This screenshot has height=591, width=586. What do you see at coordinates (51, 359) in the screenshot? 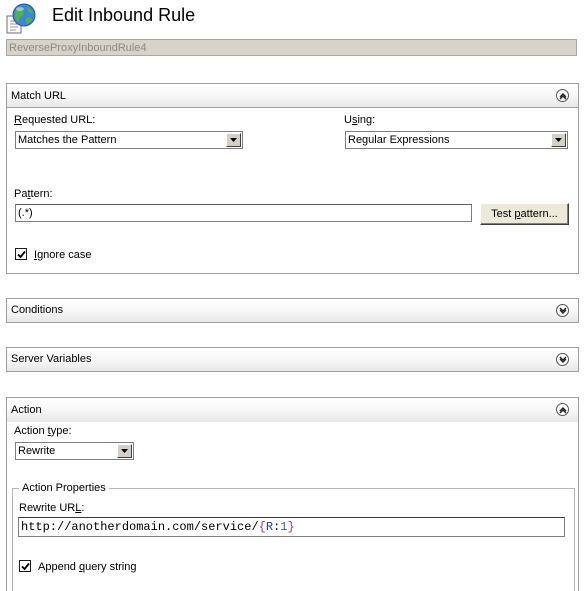
I see `server-variables-title: Server Variables` at bounding box center [51, 359].